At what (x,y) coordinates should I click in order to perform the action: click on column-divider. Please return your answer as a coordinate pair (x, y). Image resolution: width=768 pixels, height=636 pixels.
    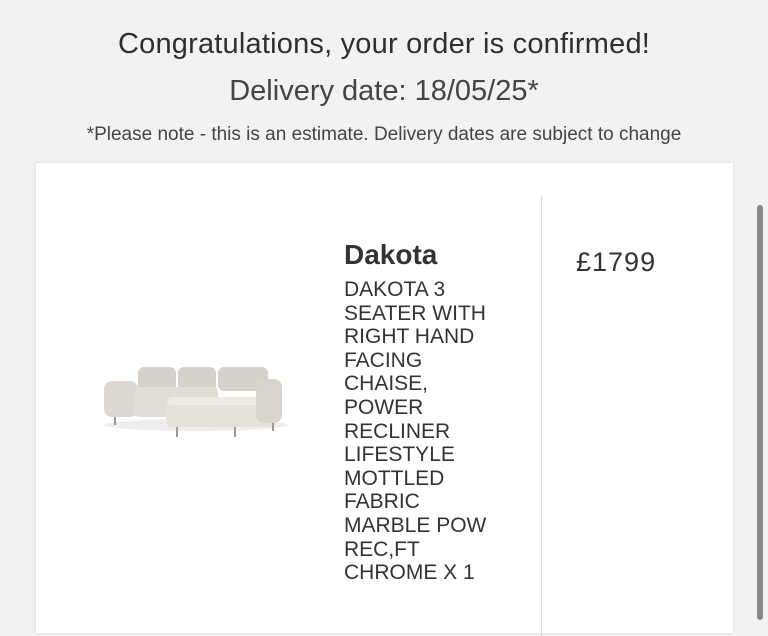
    Looking at the image, I should click on (541, 416).